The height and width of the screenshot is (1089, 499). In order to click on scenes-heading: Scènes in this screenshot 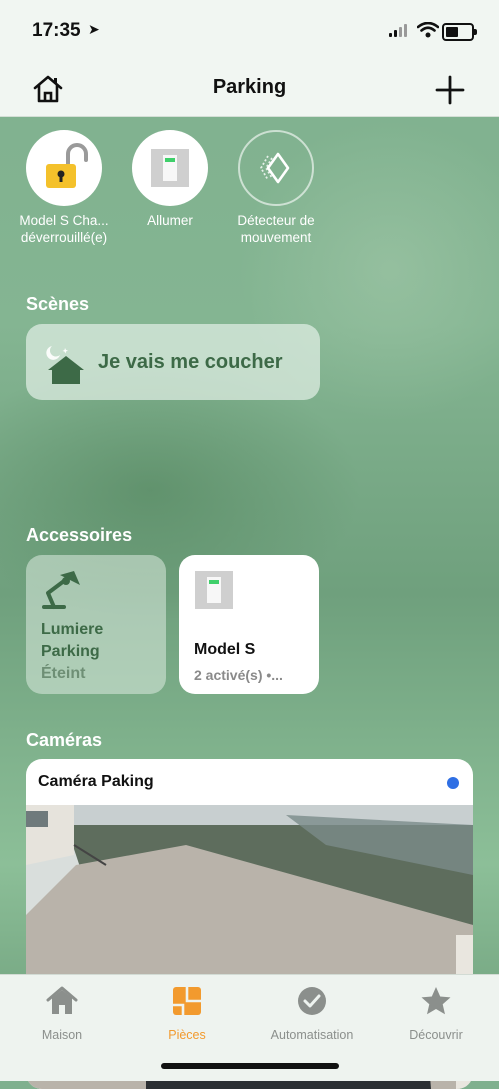, I will do `click(58, 304)`.